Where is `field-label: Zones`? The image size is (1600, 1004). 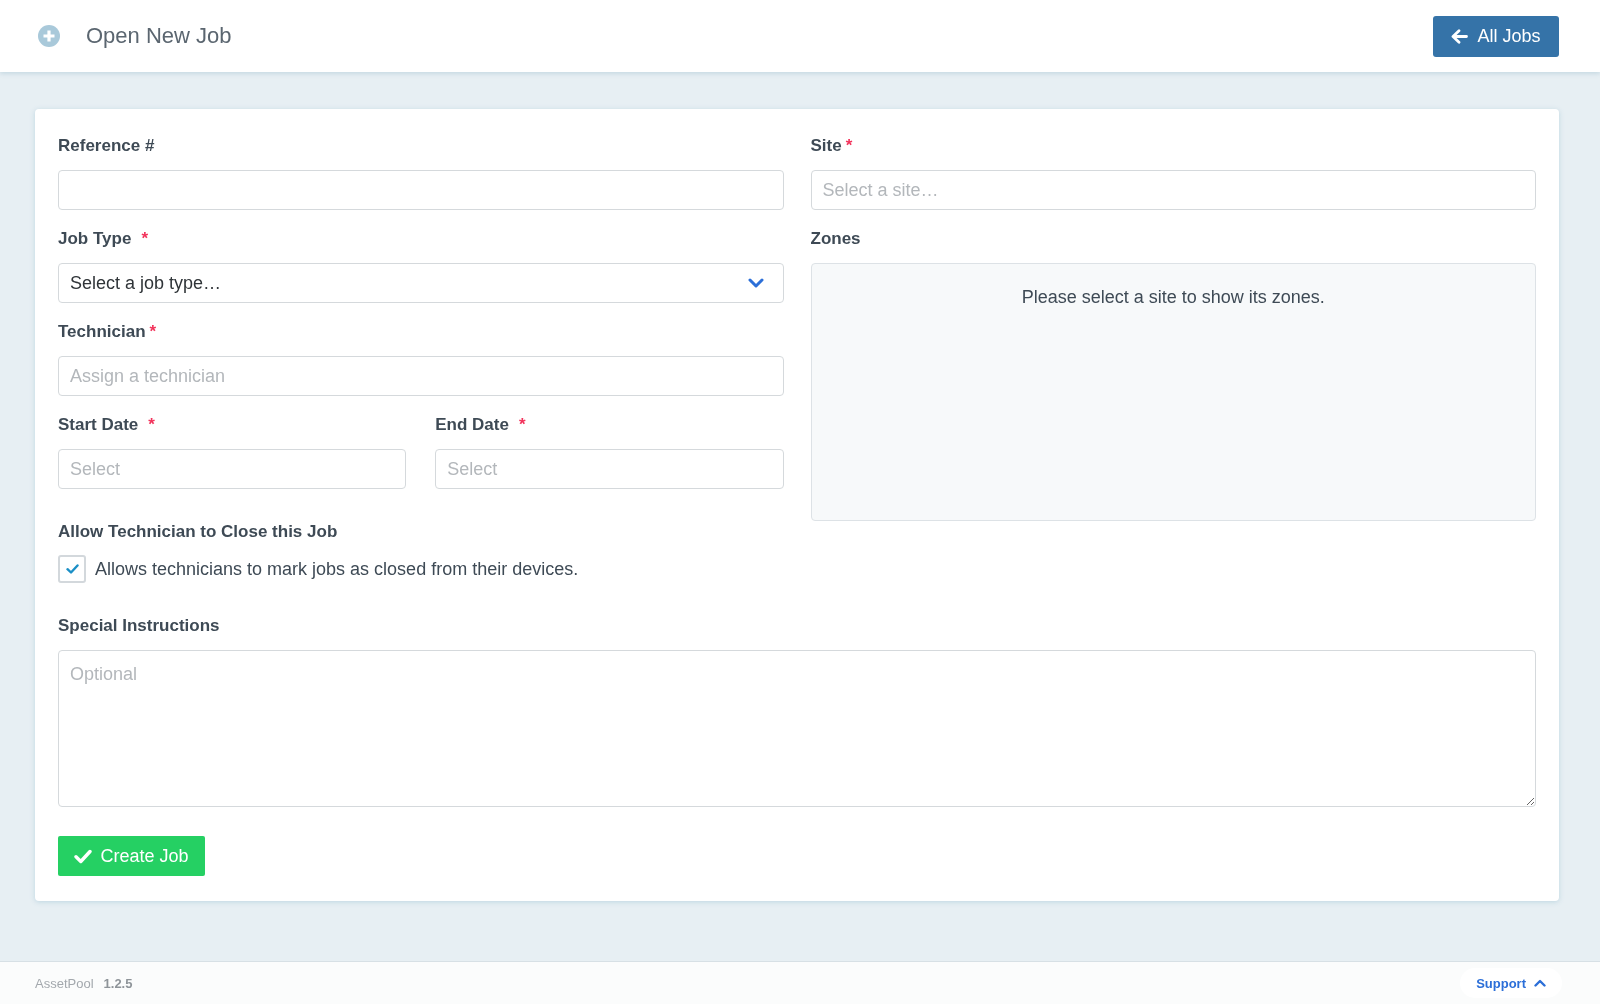 field-label: Zones is located at coordinates (835, 239).